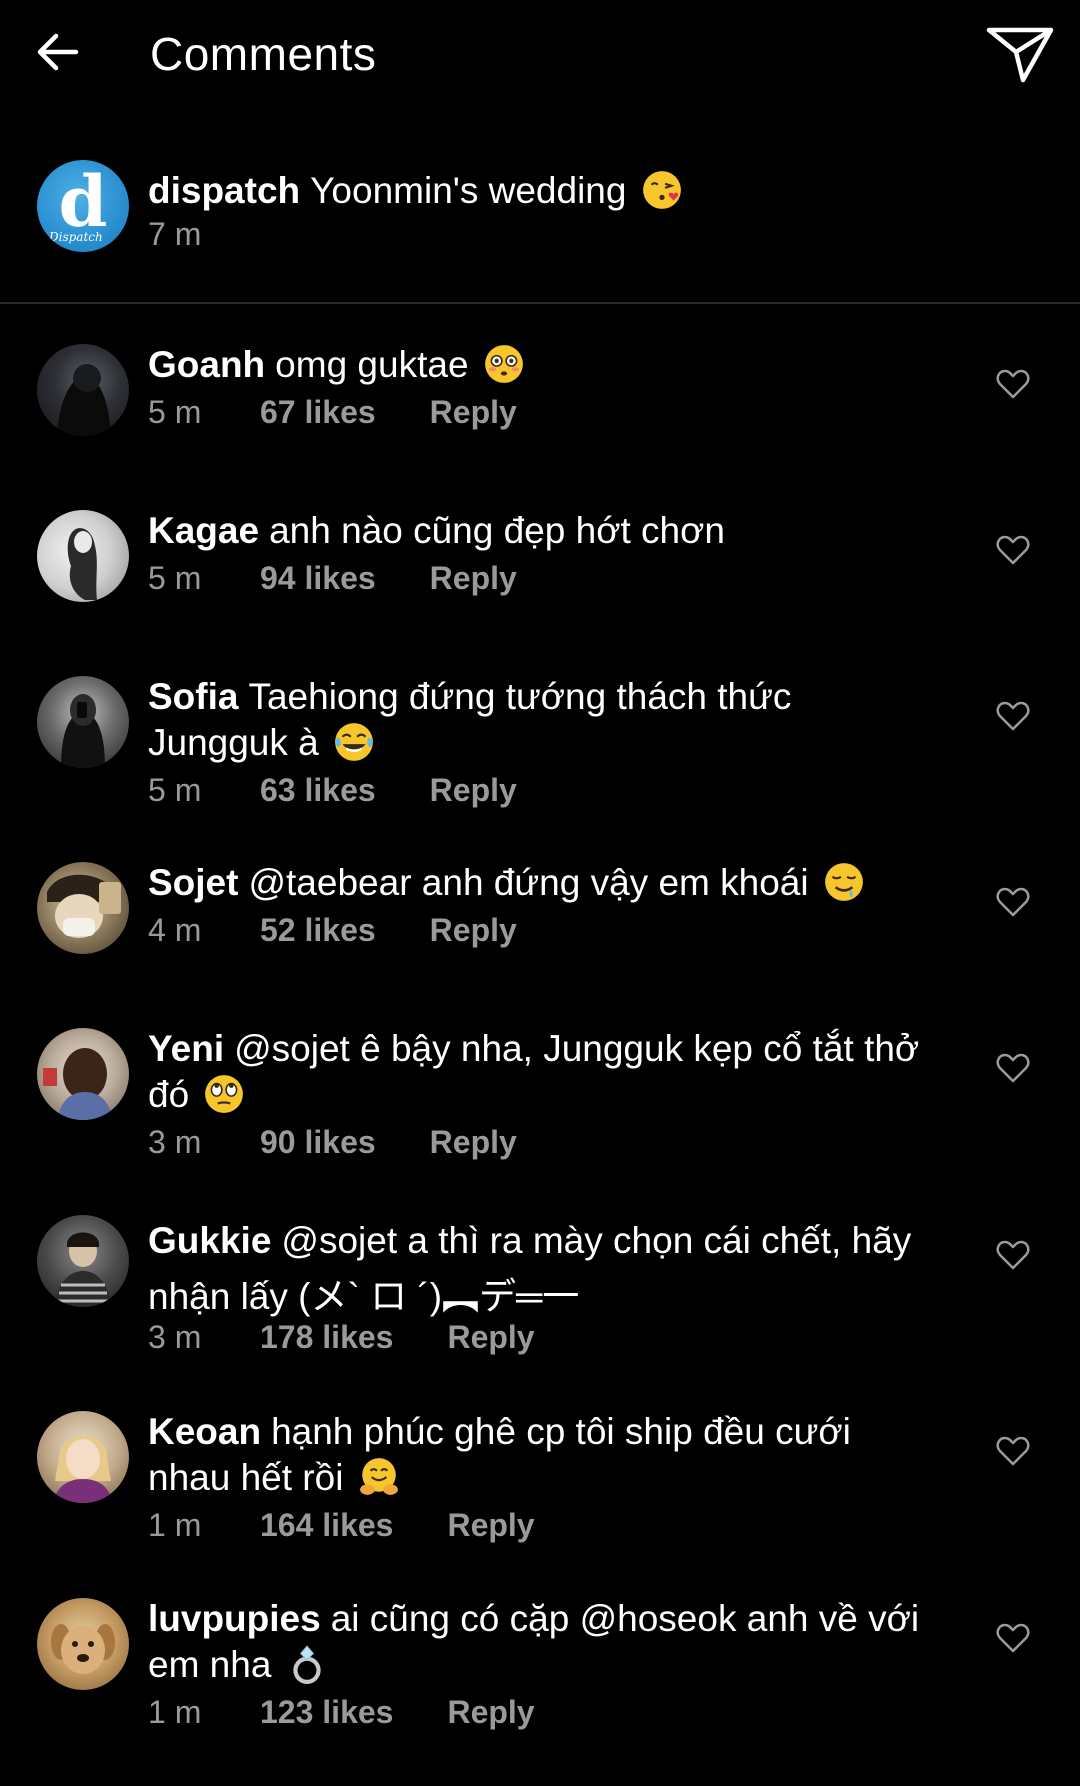 The width and height of the screenshot is (1080, 1786). What do you see at coordinates (175, 930) in the screenshot?
I see `comment-time: 4 m` at bounding box center [175, 930].